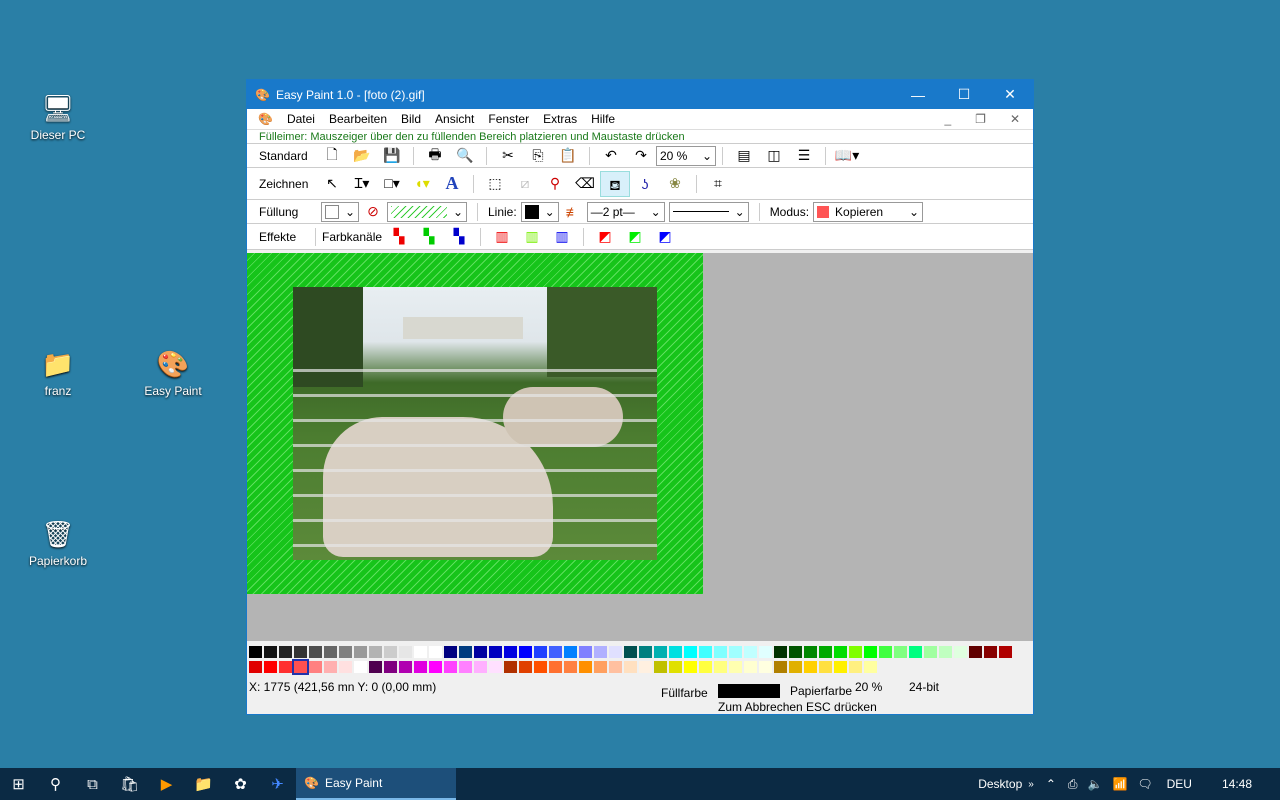  I want to click on shape-icon: ◖▾, so click(422, 183).